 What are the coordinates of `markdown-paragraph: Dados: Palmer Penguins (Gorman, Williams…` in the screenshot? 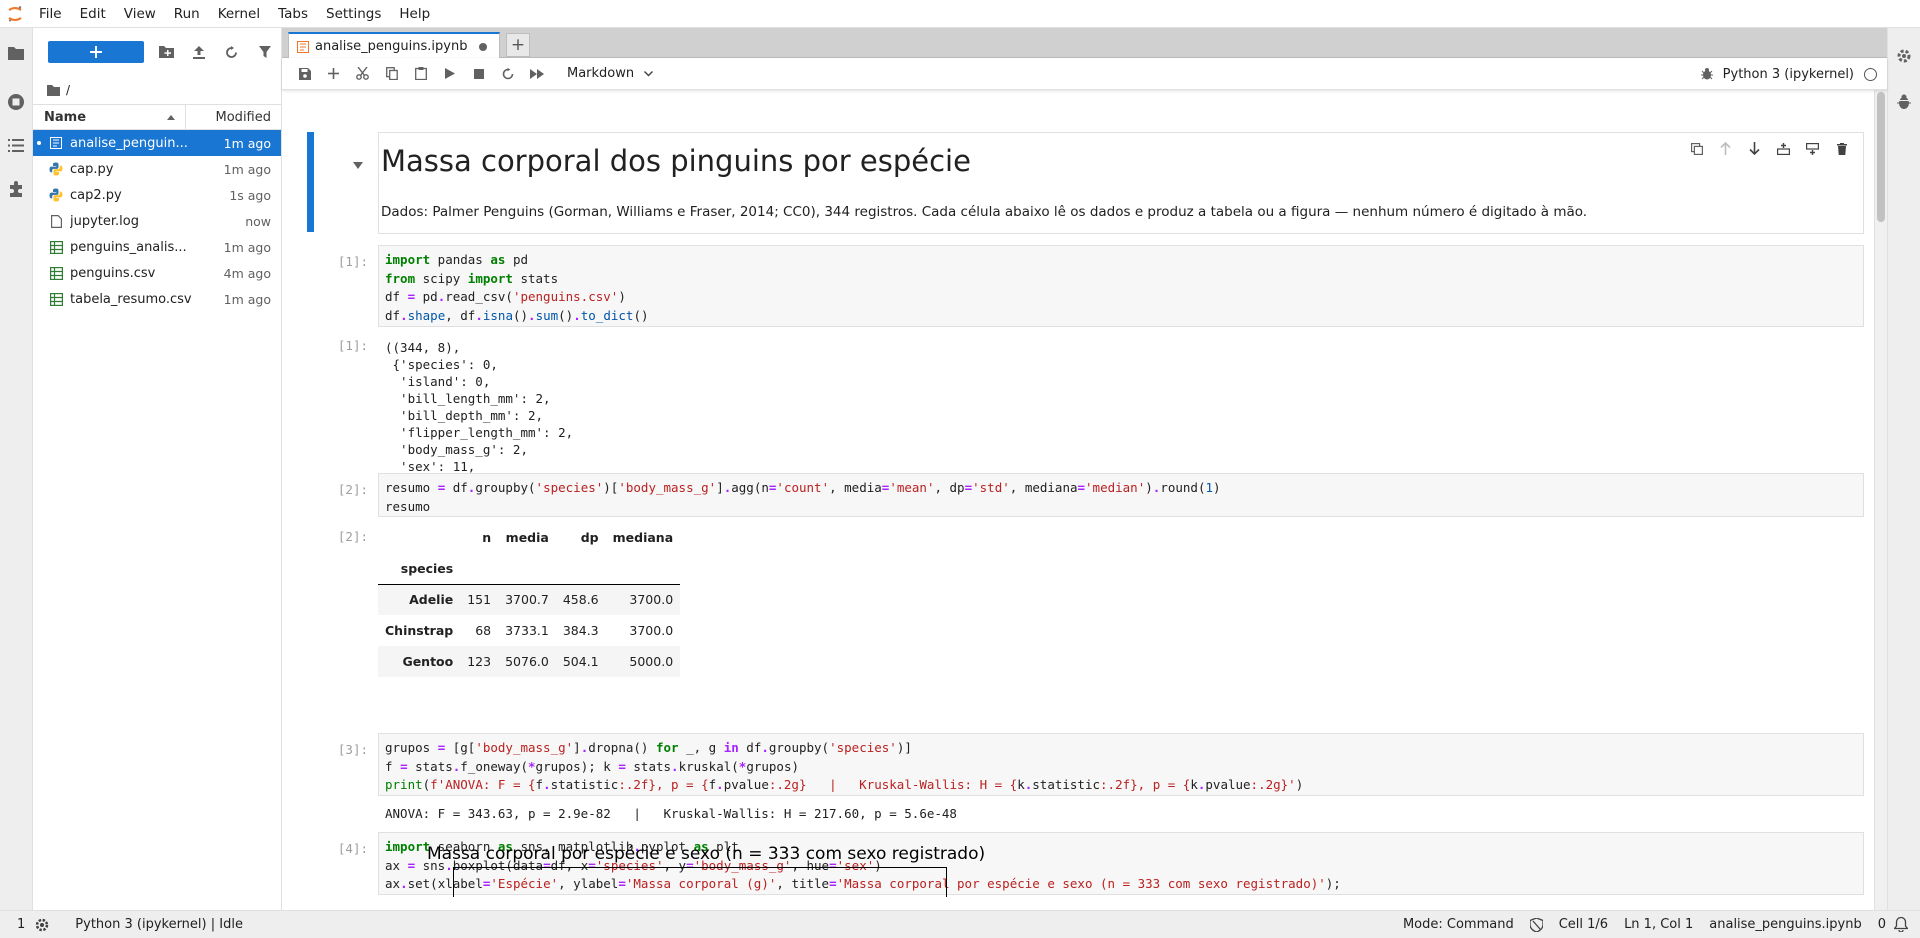 It's located at (984, 212).